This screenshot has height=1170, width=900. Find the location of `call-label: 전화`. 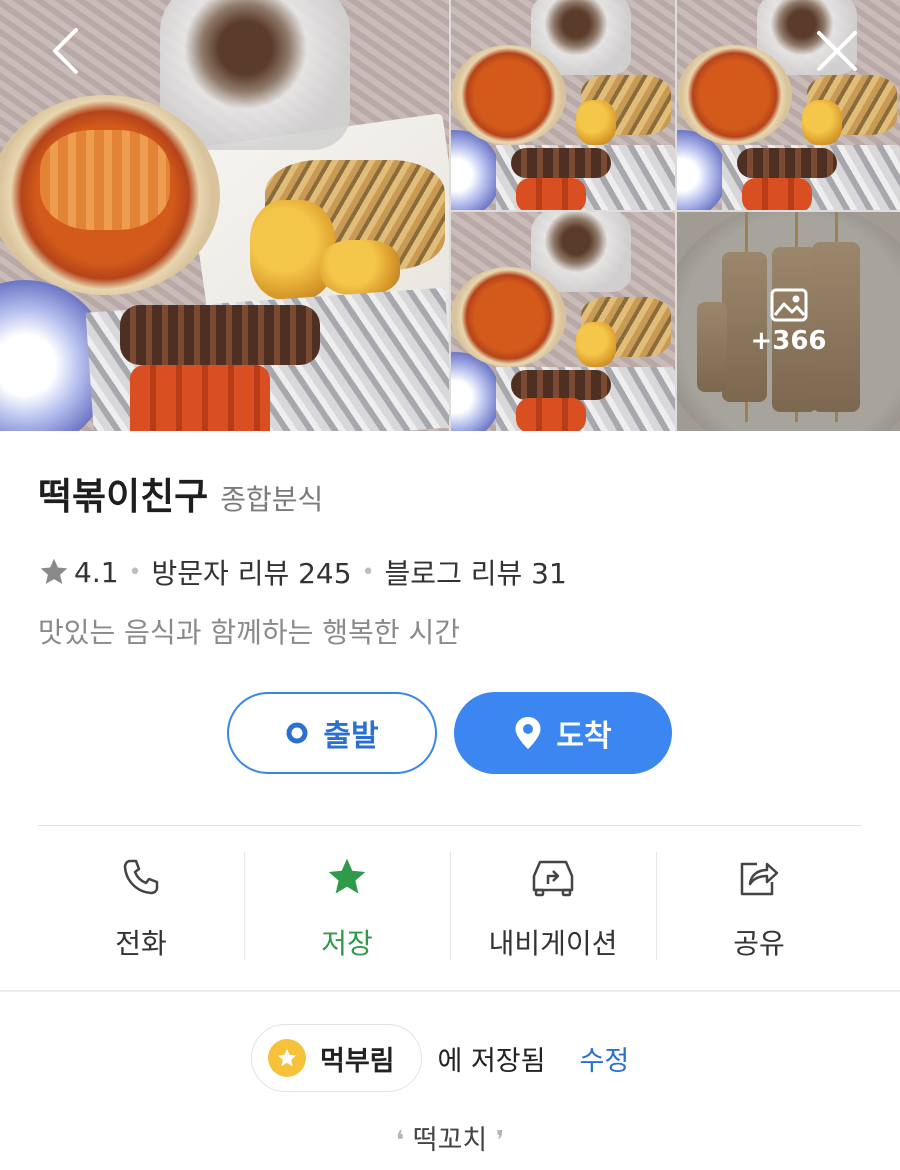

call-label: 전화 is located at coordinates (141, 943).